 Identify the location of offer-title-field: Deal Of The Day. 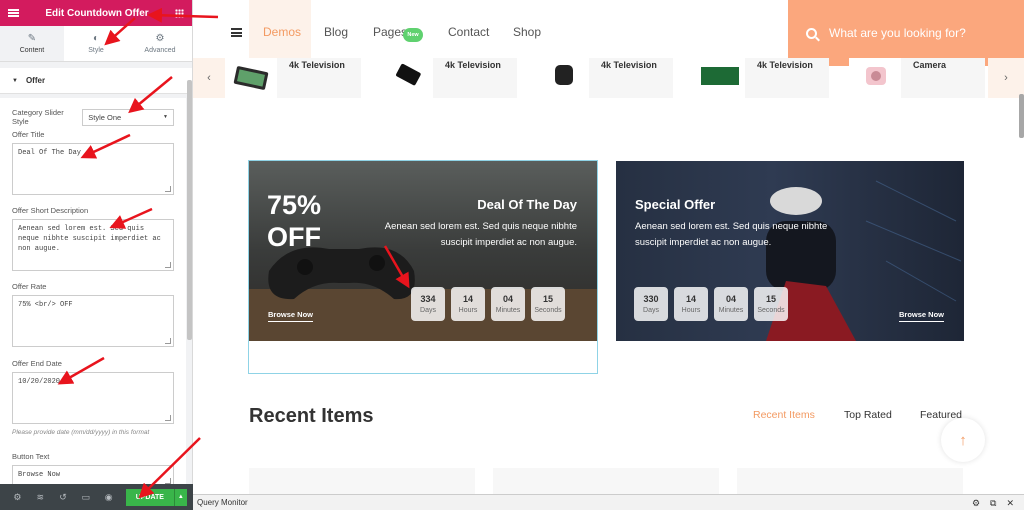
(93, 169).